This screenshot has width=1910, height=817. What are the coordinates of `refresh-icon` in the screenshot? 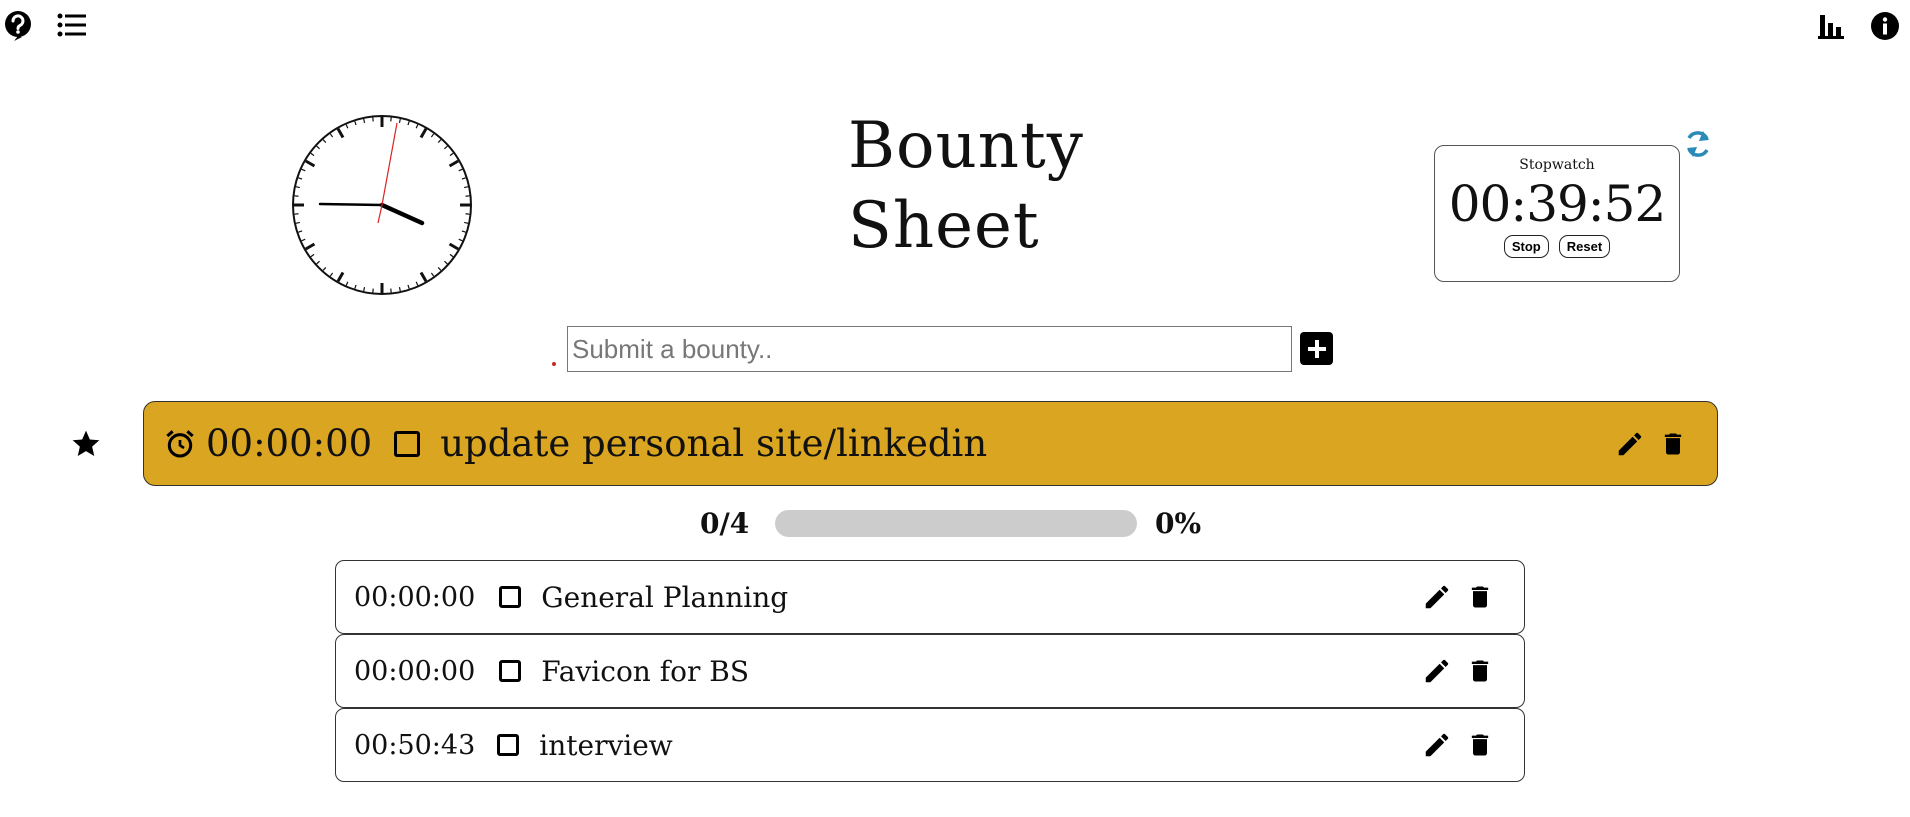 It's located at (1698, 144).